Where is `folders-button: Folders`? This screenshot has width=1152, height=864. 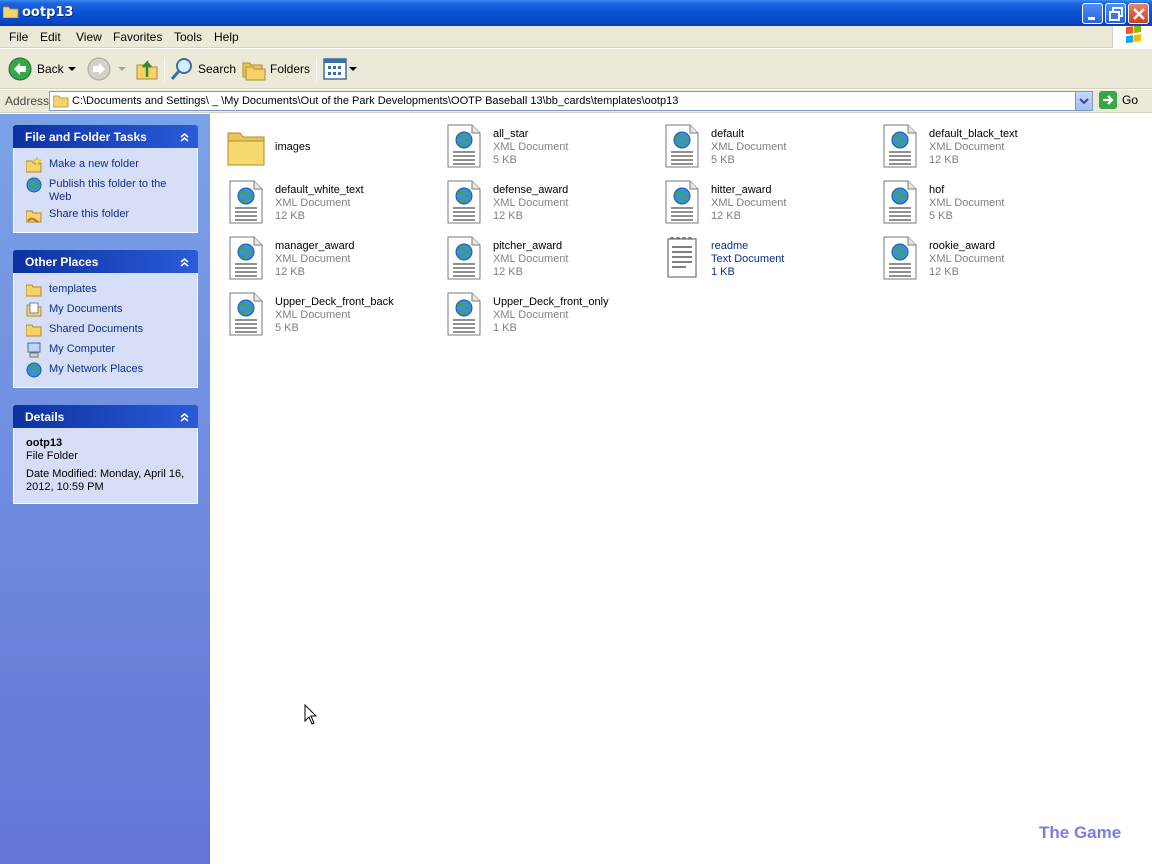 folders-button: Folders is located at coordinates (276, 69).